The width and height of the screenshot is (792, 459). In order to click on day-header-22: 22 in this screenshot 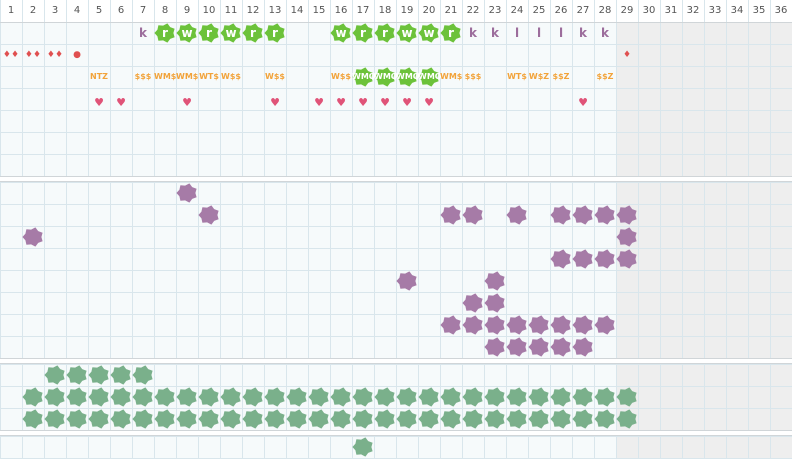, I will do `click(473, 11)`.